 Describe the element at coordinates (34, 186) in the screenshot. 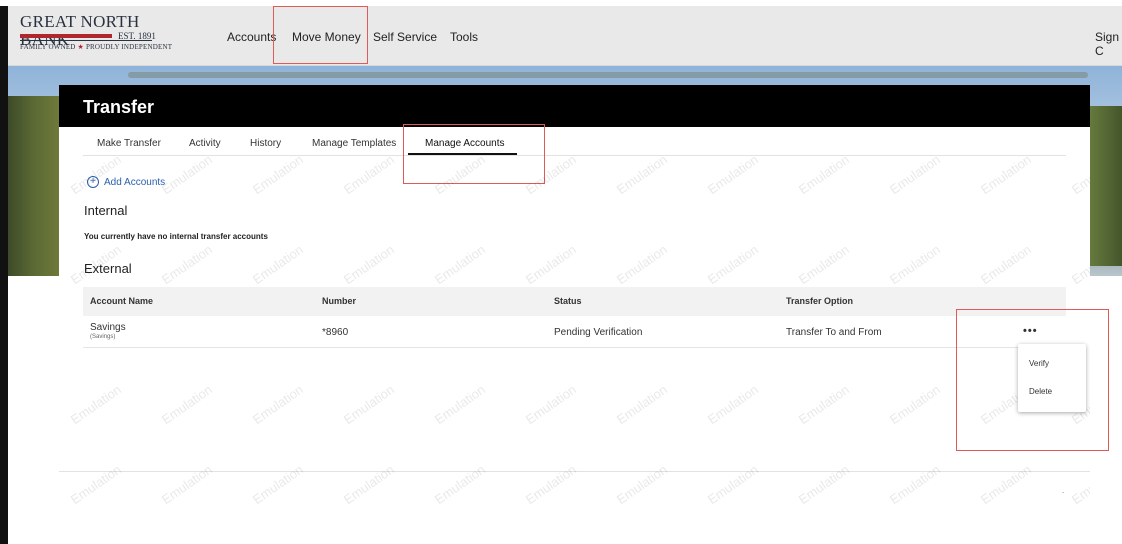

I see `banner-trees-left` at that location.